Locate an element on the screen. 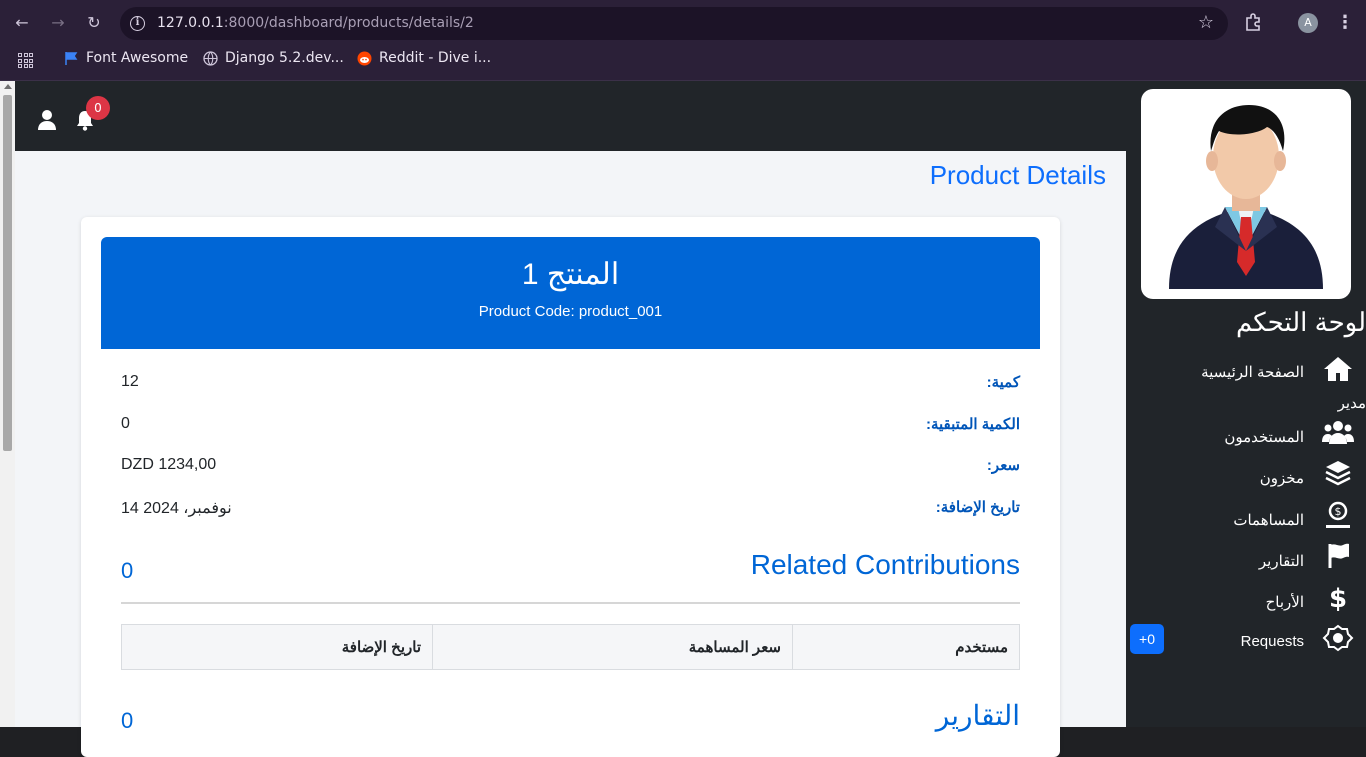  layers-icon is located at coordinates (1338, 473).